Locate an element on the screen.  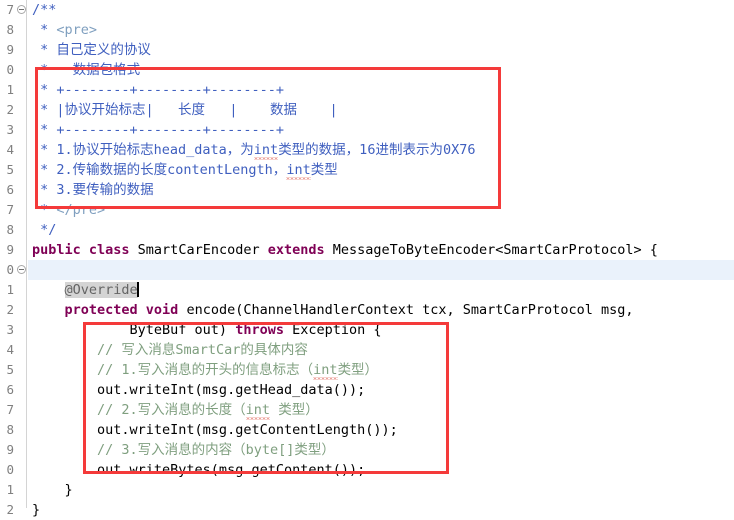
code-line: @Override is located at coordinates (381, 290).